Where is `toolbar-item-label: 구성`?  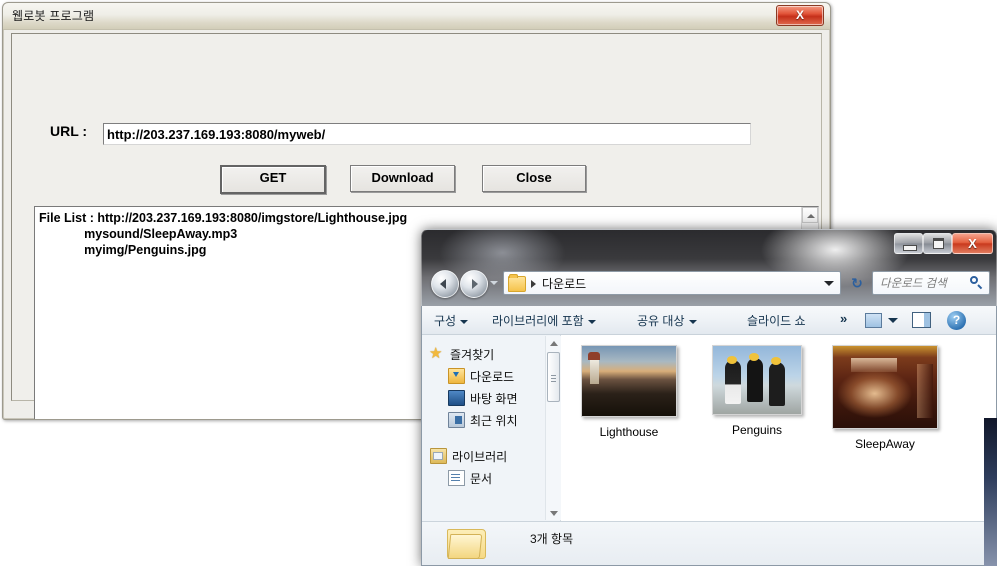
toolbar-item-label: 구성 is located at coordinates (445, 321).